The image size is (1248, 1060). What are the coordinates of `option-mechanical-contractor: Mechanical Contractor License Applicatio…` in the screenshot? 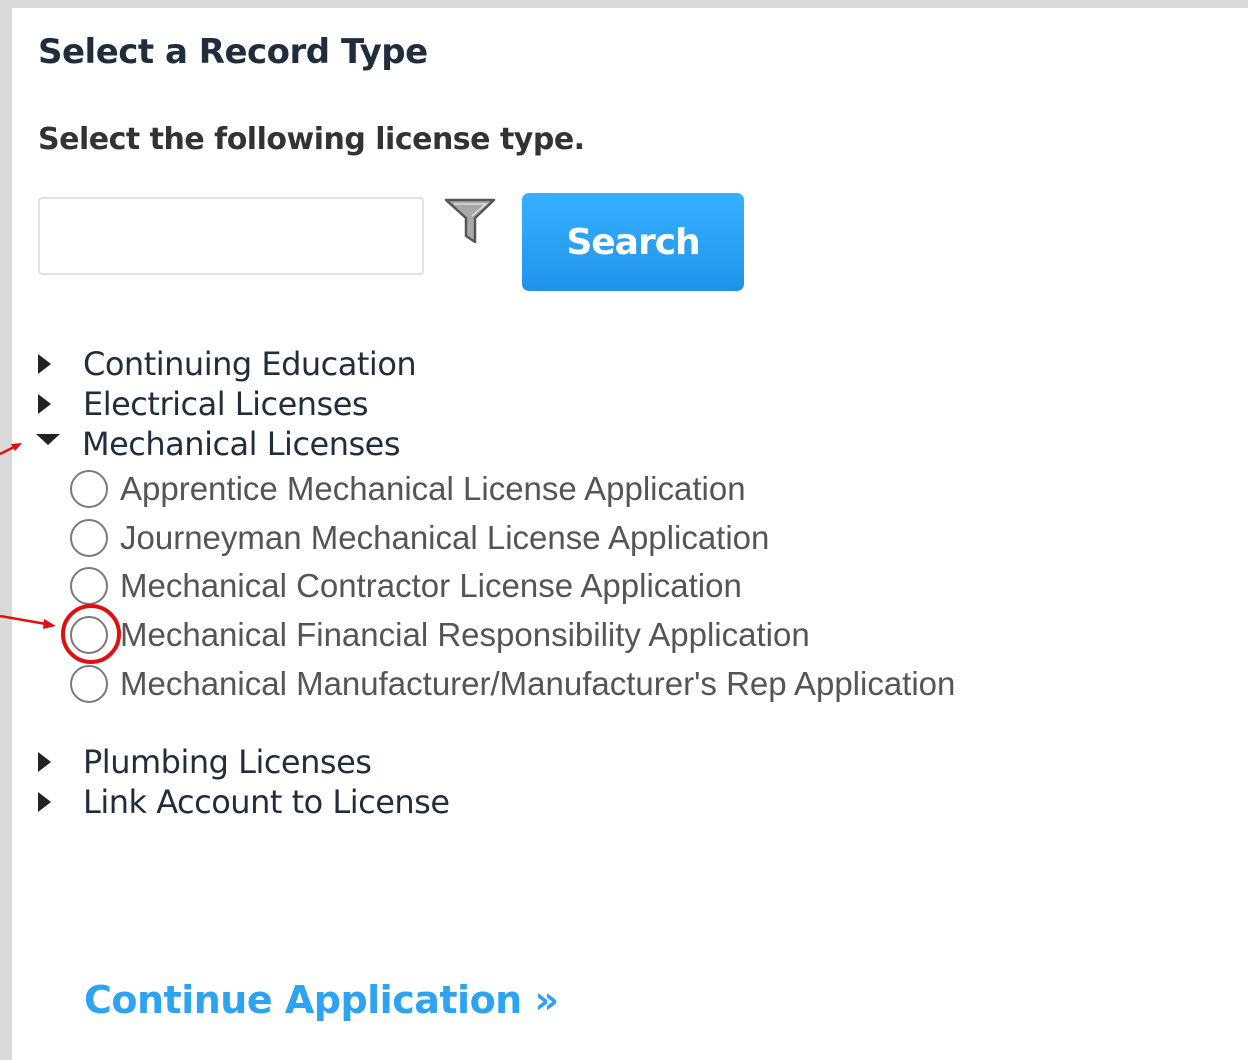 It's located at (406, 586).